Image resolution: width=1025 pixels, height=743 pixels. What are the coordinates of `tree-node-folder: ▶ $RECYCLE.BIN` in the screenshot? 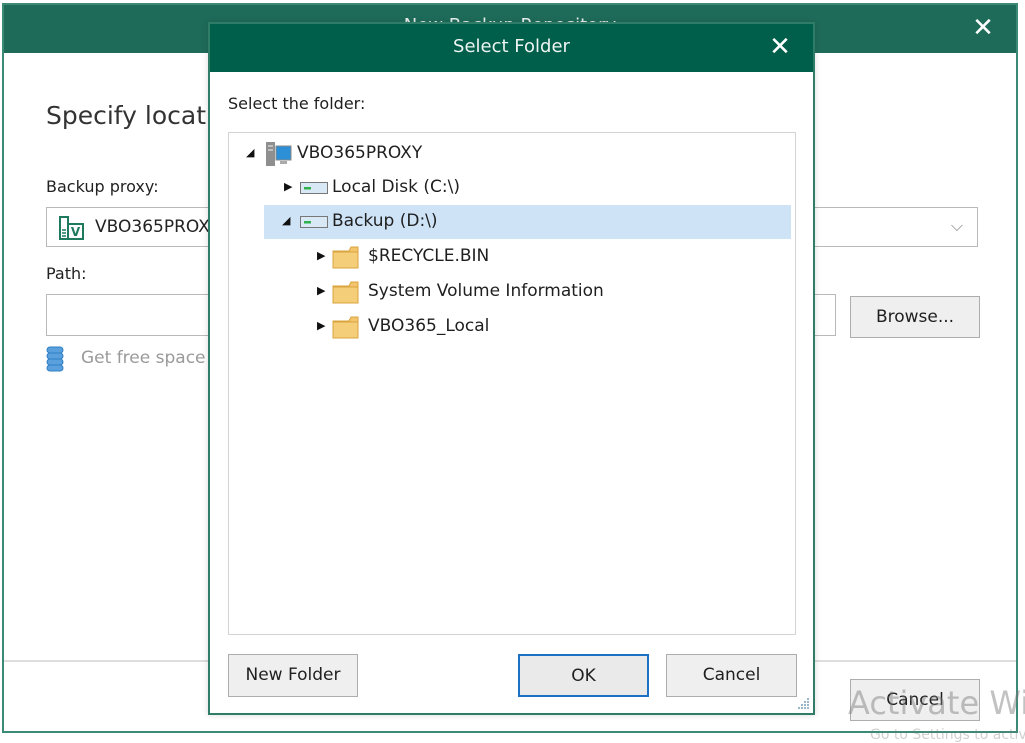 It's located at (512, 257).